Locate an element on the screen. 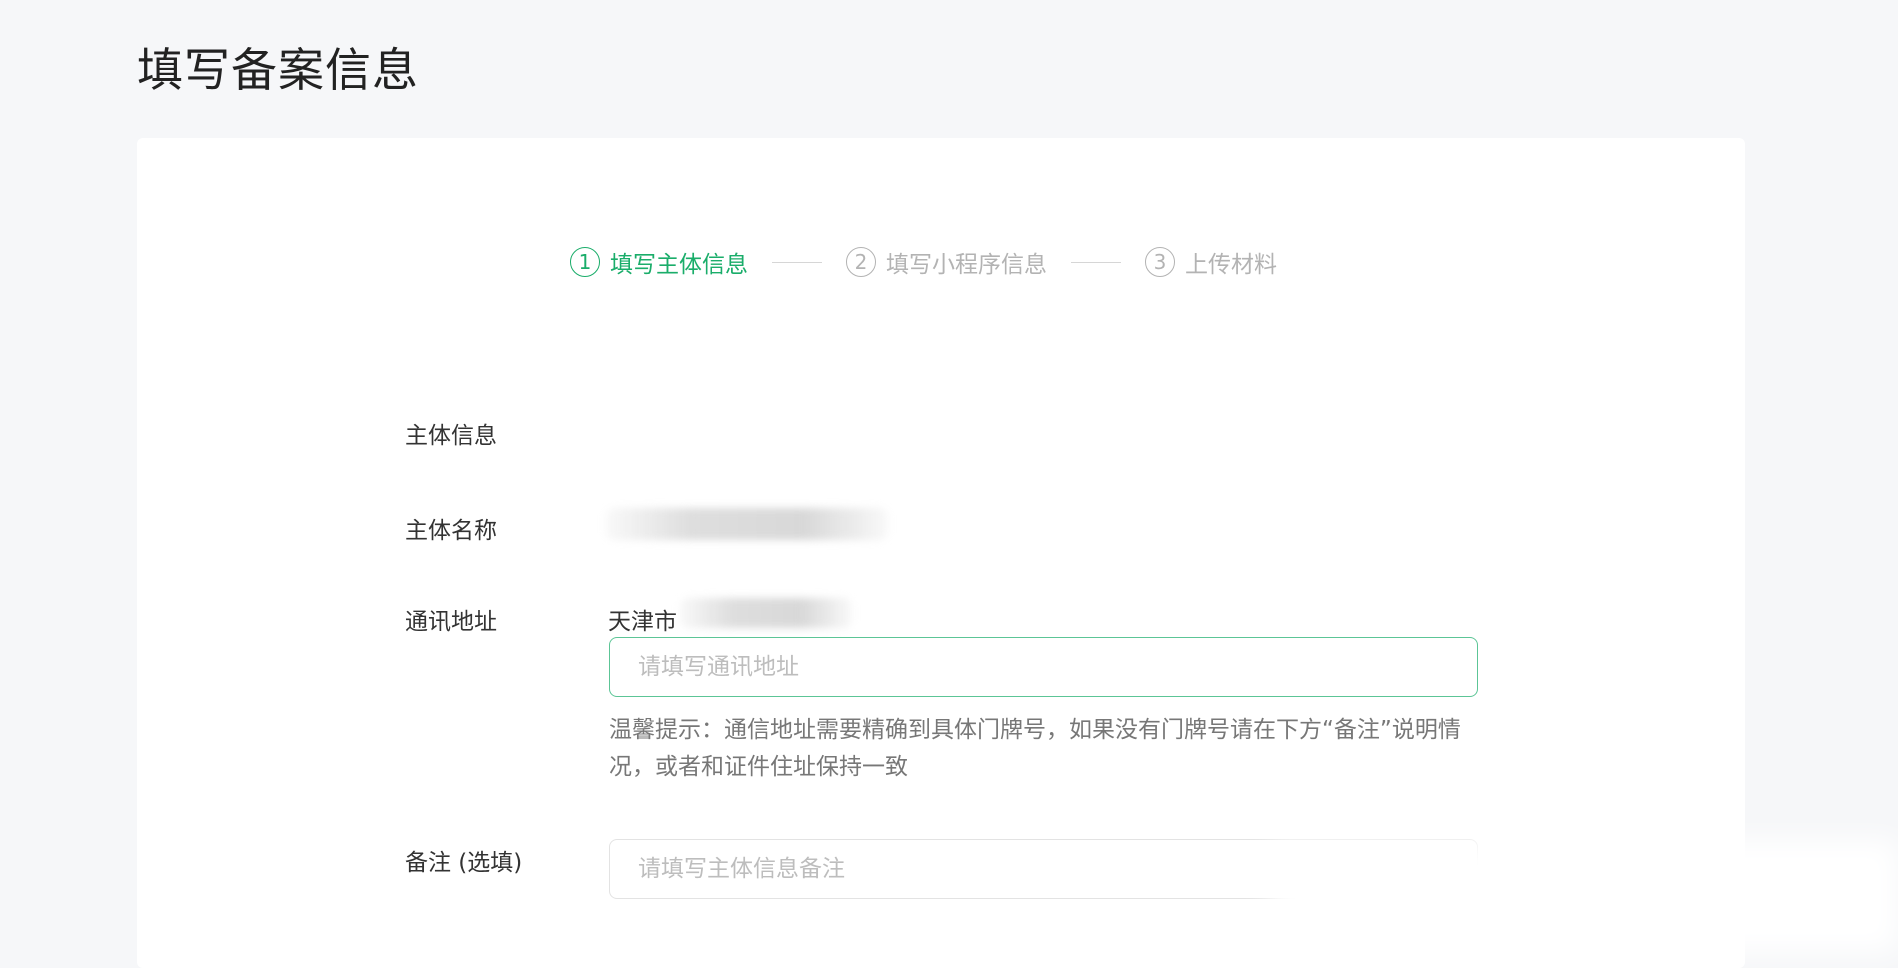  address-city: 天津市 is located at coordinates (642, 622).